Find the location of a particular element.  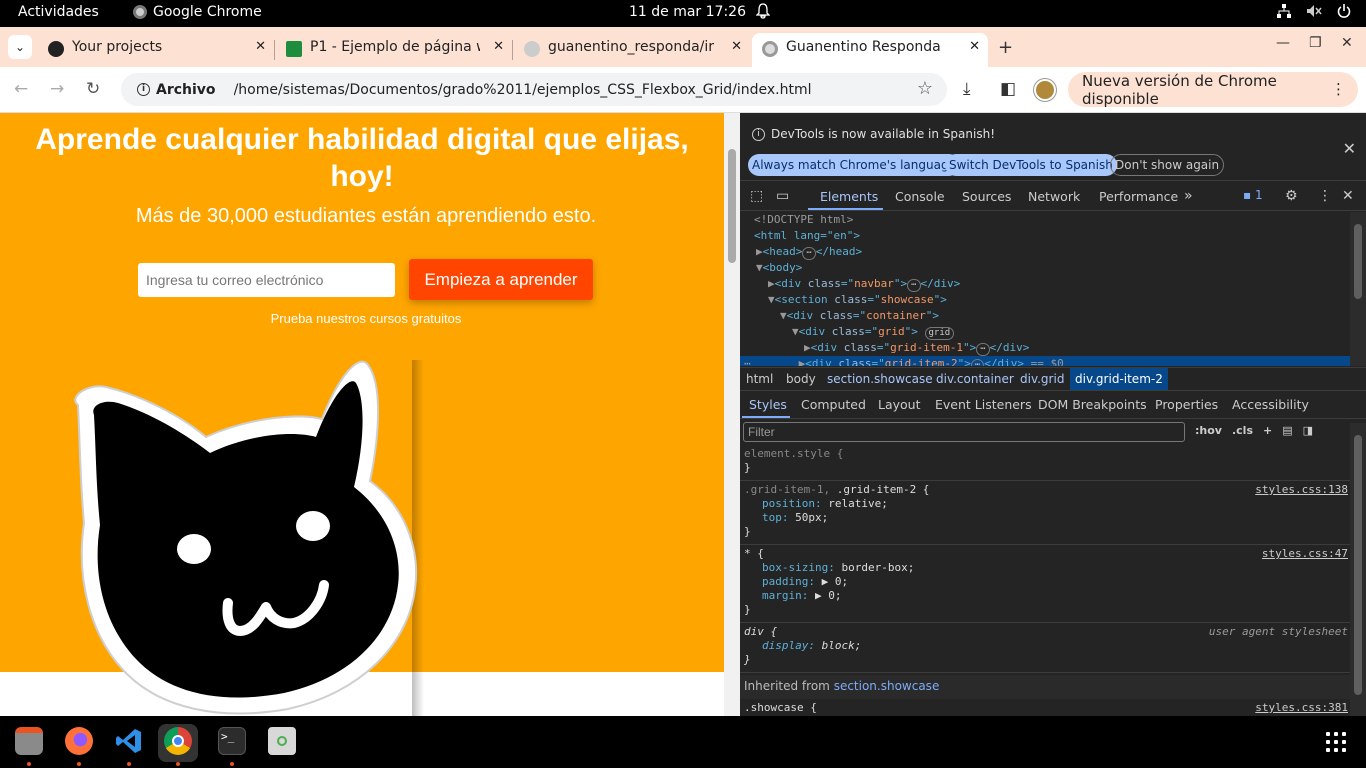

inherited-link: section.showcase is located at coordinates (887, 686).